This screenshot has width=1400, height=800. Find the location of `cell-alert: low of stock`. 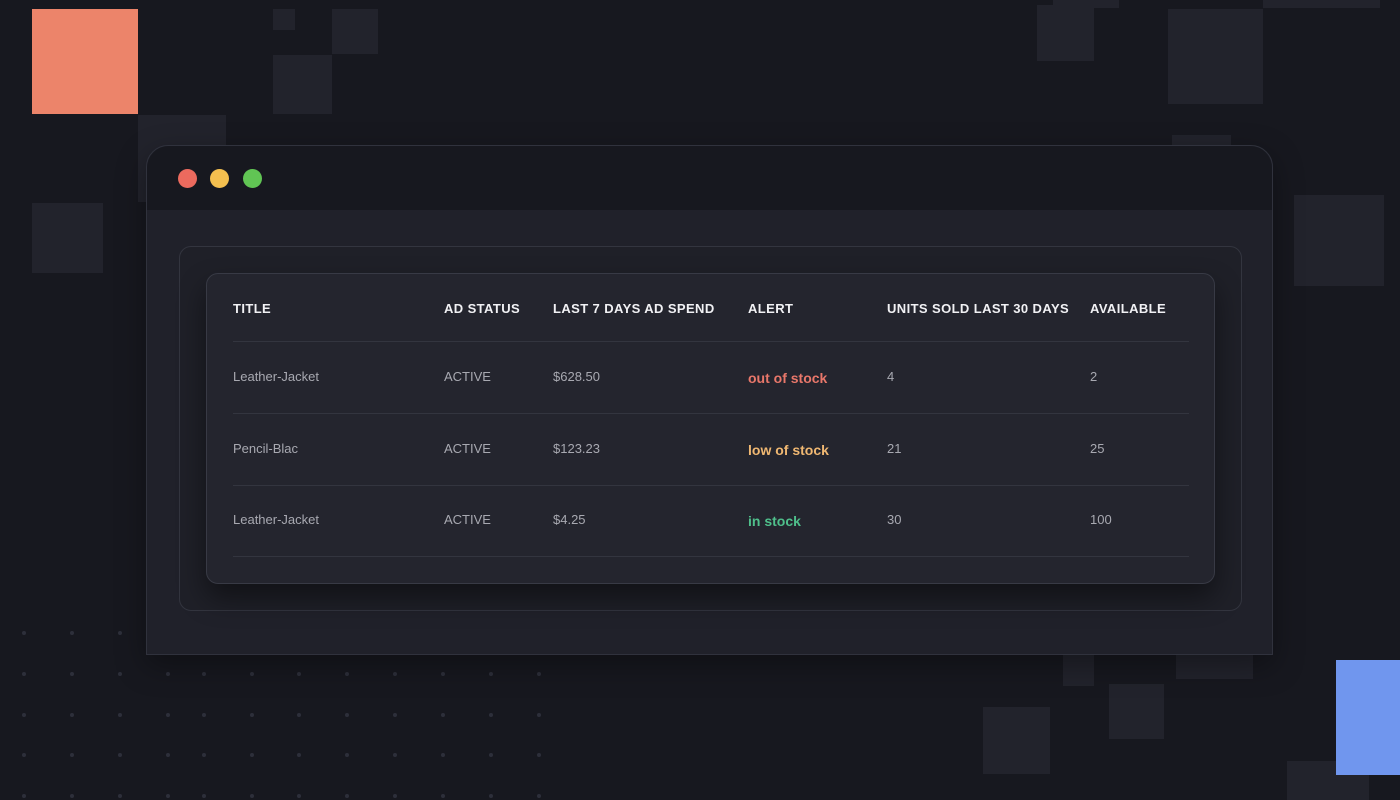

cell-alert: low of stock is located at coordinates (788, 449).